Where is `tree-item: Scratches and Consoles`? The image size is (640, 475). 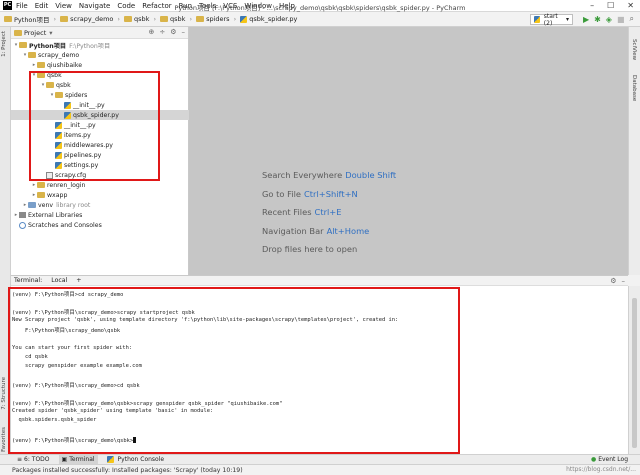 tree-item: Scratches and Consoles is located at coordinates (100, 225).